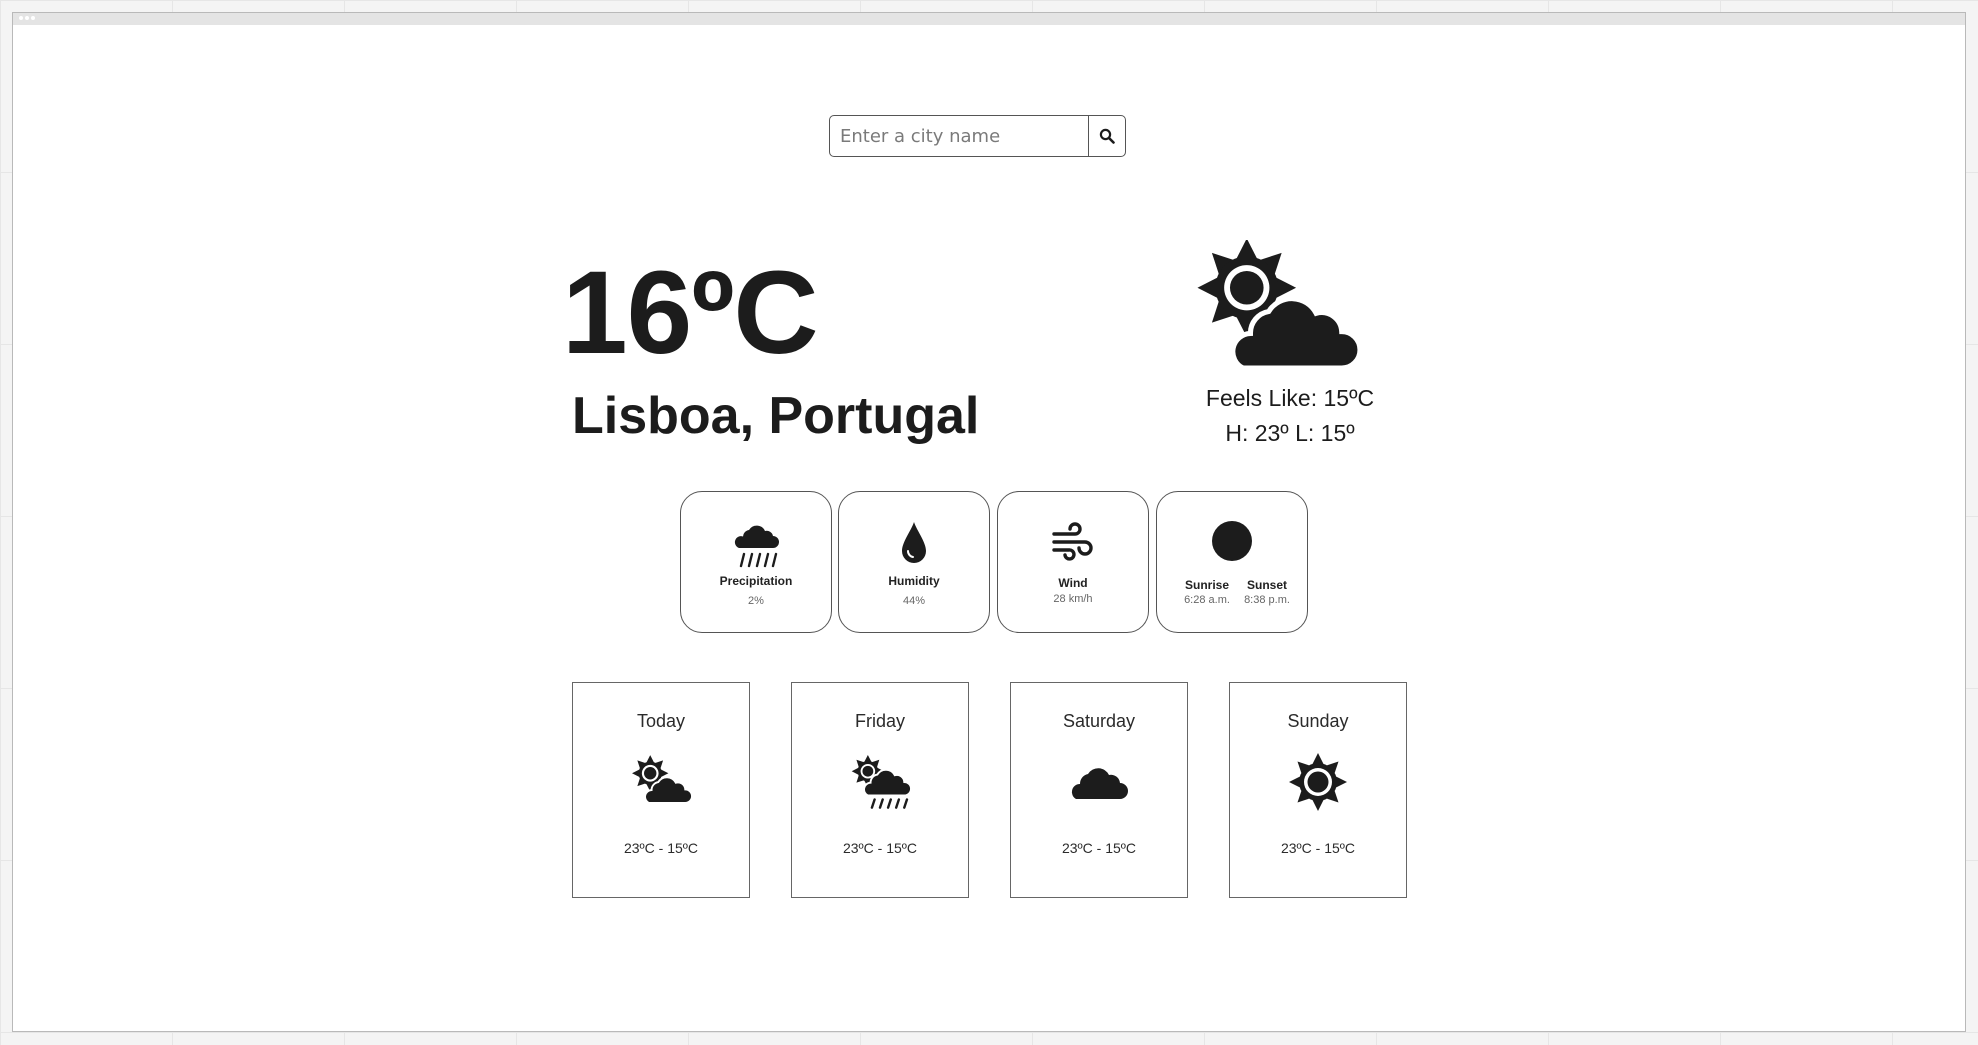 Image resolution: width=1978 pixels, height=1045 pixels. I want to click on wind-value: 28 km/h, so click(1073, 599).